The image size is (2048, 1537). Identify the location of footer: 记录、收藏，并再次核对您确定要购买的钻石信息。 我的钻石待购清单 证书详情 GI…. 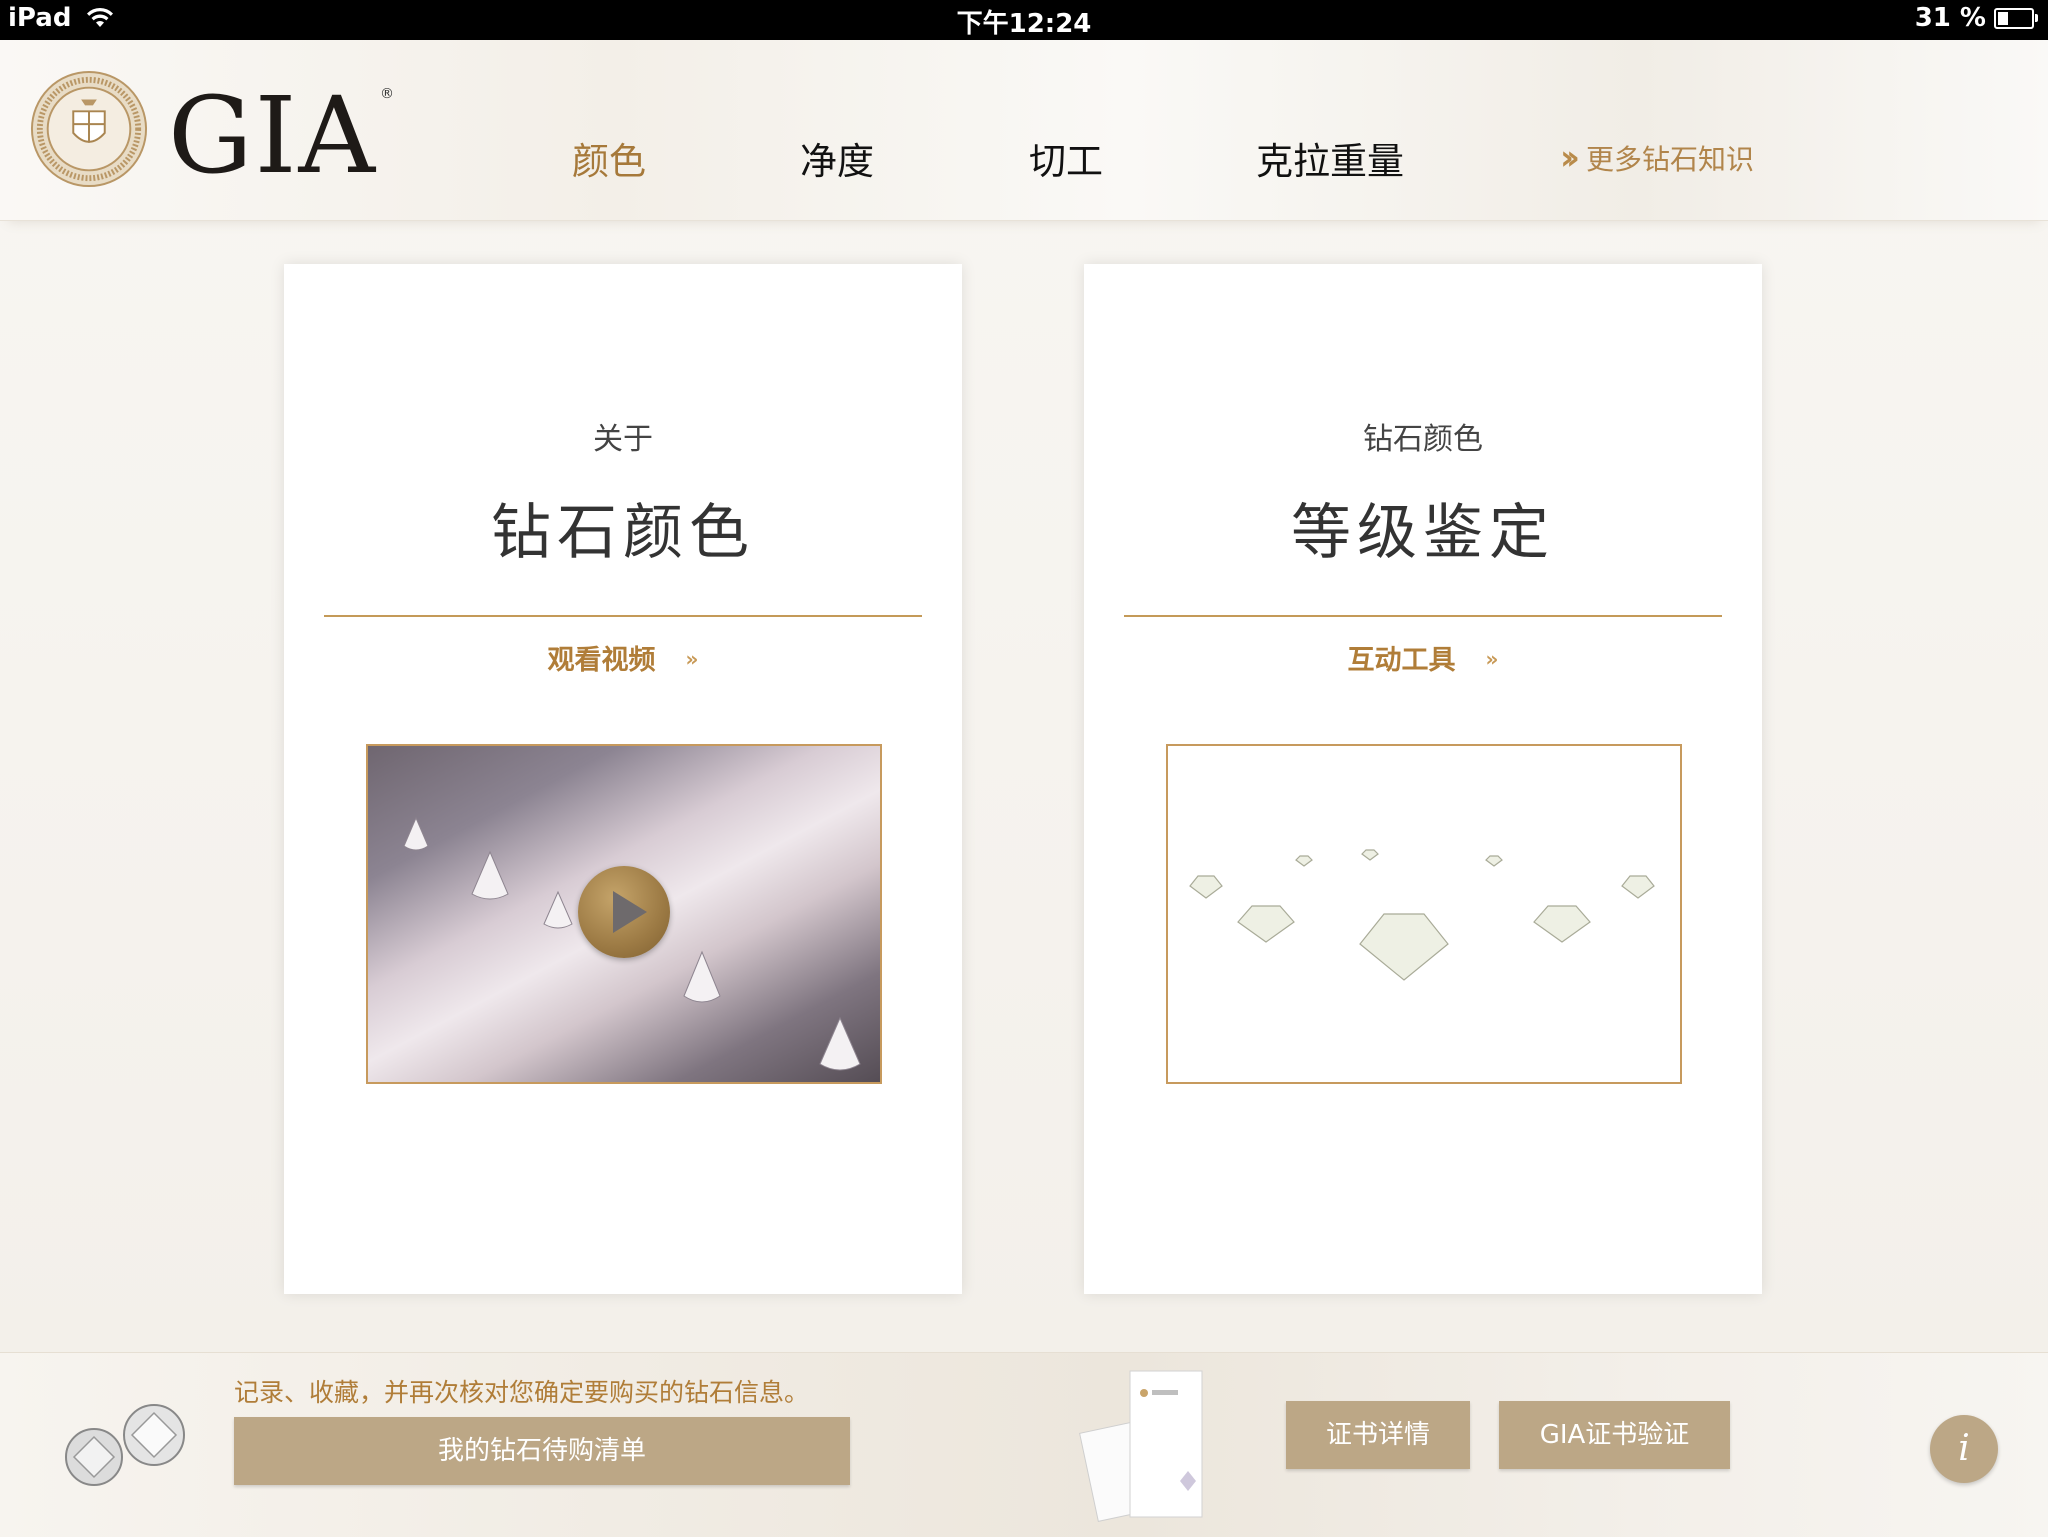
(1024, 1444).